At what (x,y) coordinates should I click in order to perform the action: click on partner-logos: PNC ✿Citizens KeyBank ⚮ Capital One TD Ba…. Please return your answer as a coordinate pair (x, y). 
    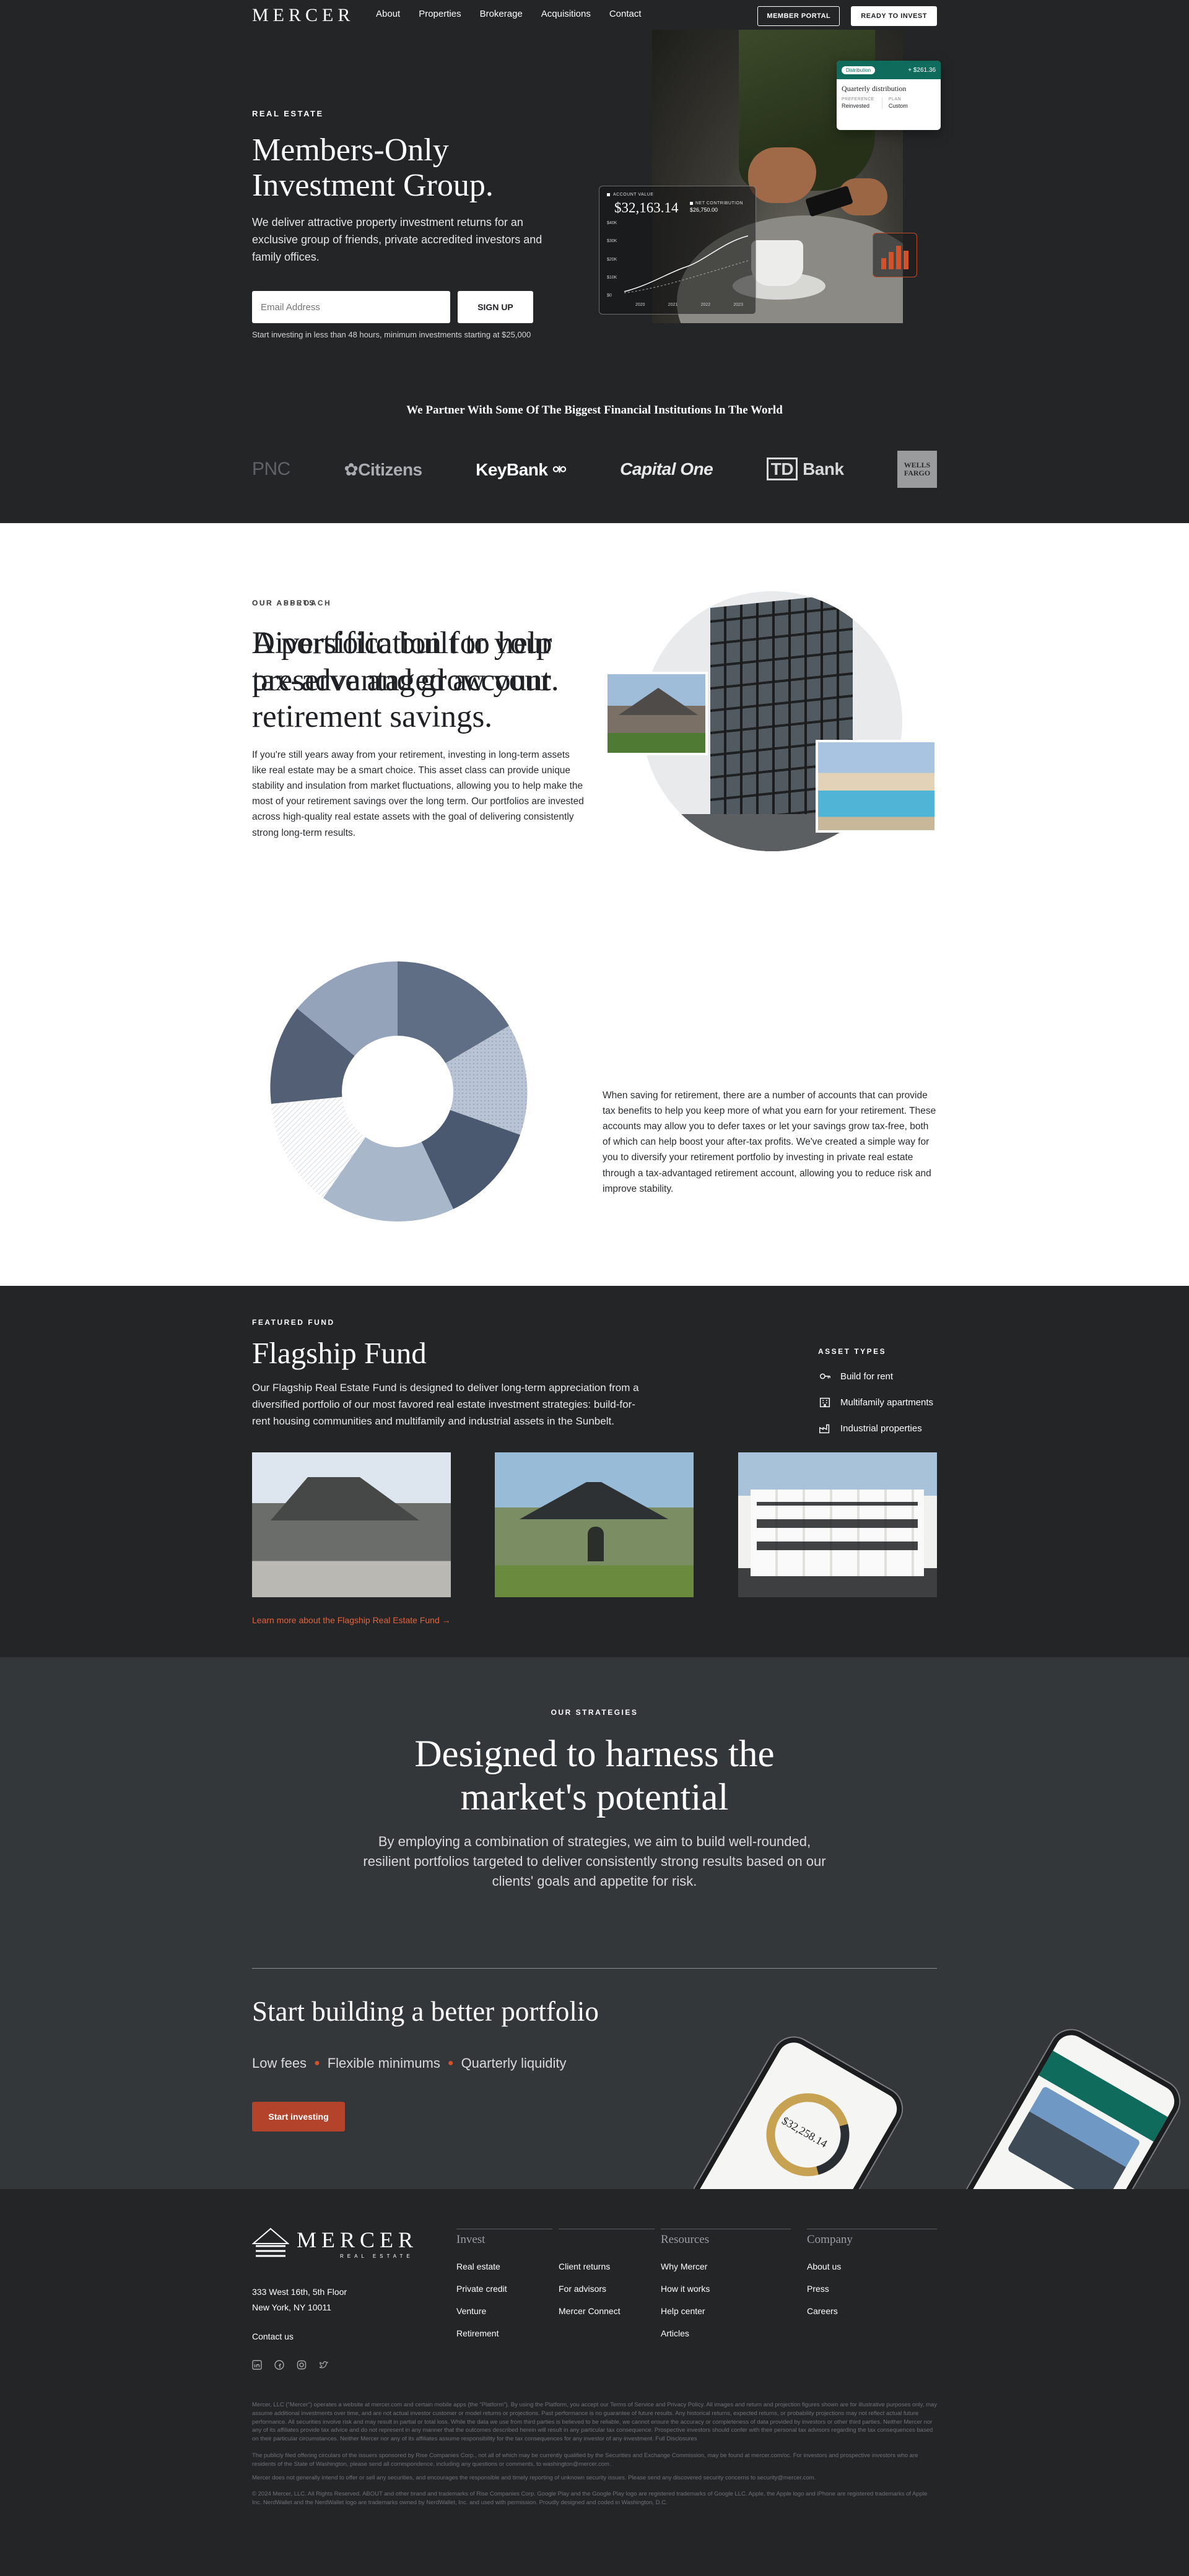
    Looking at the image, I should click on (594, 469).